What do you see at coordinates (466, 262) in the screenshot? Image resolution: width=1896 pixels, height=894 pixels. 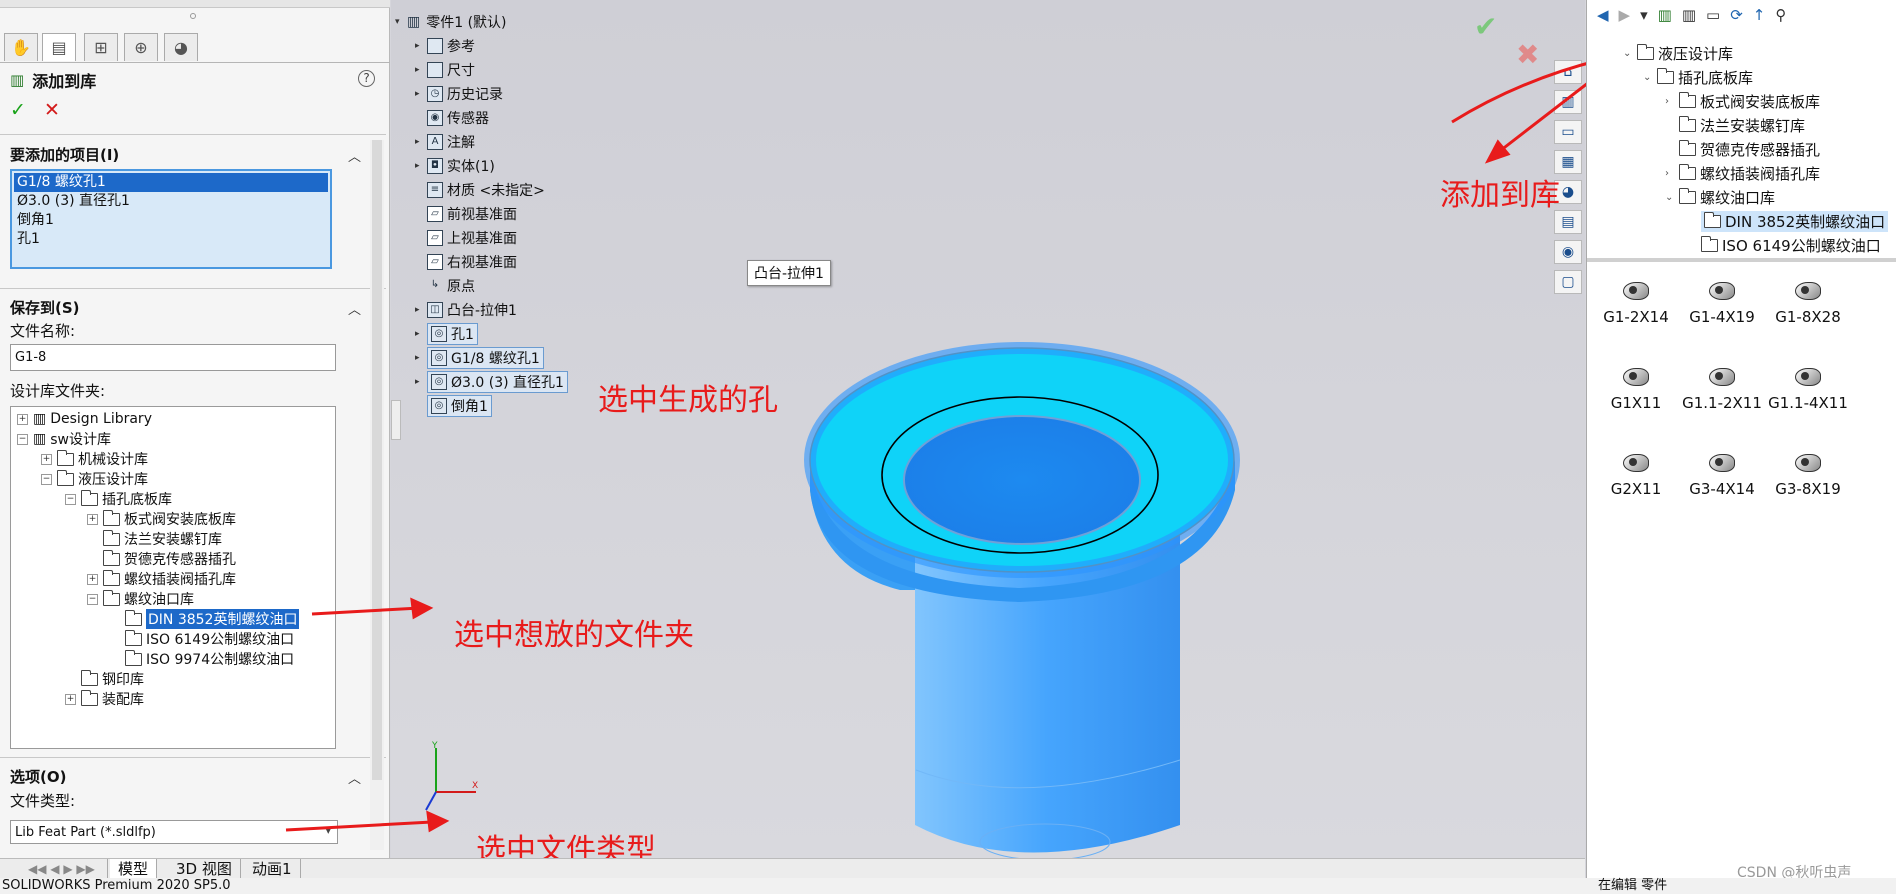 I see `feature-item: ▱ 右视基准面` at bounding box center [466, 262].